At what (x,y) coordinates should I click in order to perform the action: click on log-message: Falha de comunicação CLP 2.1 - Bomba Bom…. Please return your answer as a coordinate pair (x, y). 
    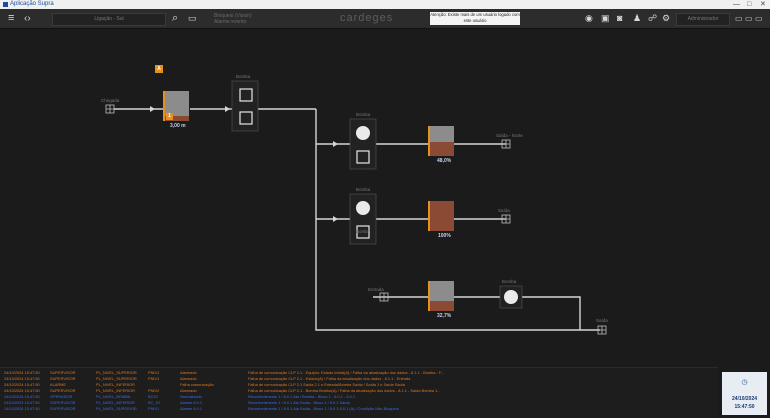
    Looking at the image, I should click on (344, 390).